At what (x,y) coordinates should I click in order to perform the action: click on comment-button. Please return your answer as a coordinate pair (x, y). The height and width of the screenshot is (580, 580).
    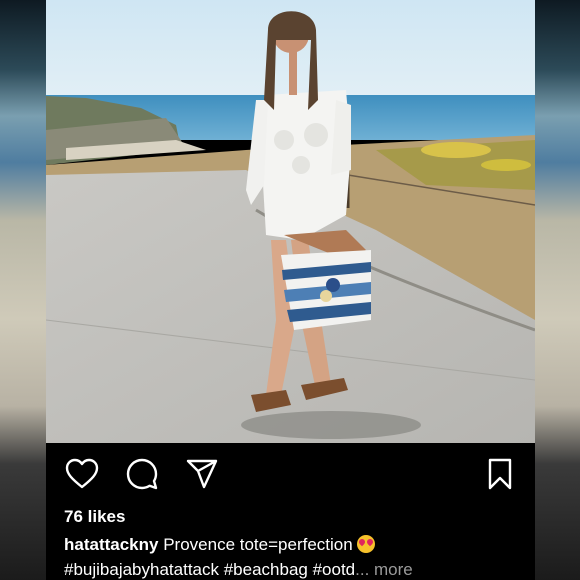
    Looking at the image, I should click on (142, 474).